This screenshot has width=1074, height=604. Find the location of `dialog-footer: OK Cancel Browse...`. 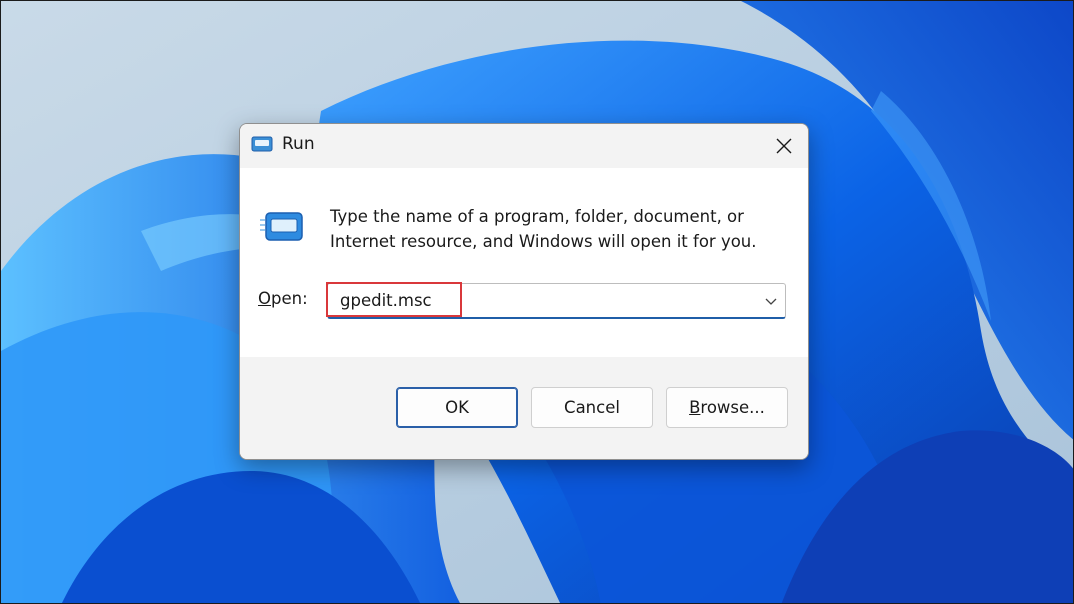

dialog-footer: OK Cancel Browse... is located at coordinates (524, 408).